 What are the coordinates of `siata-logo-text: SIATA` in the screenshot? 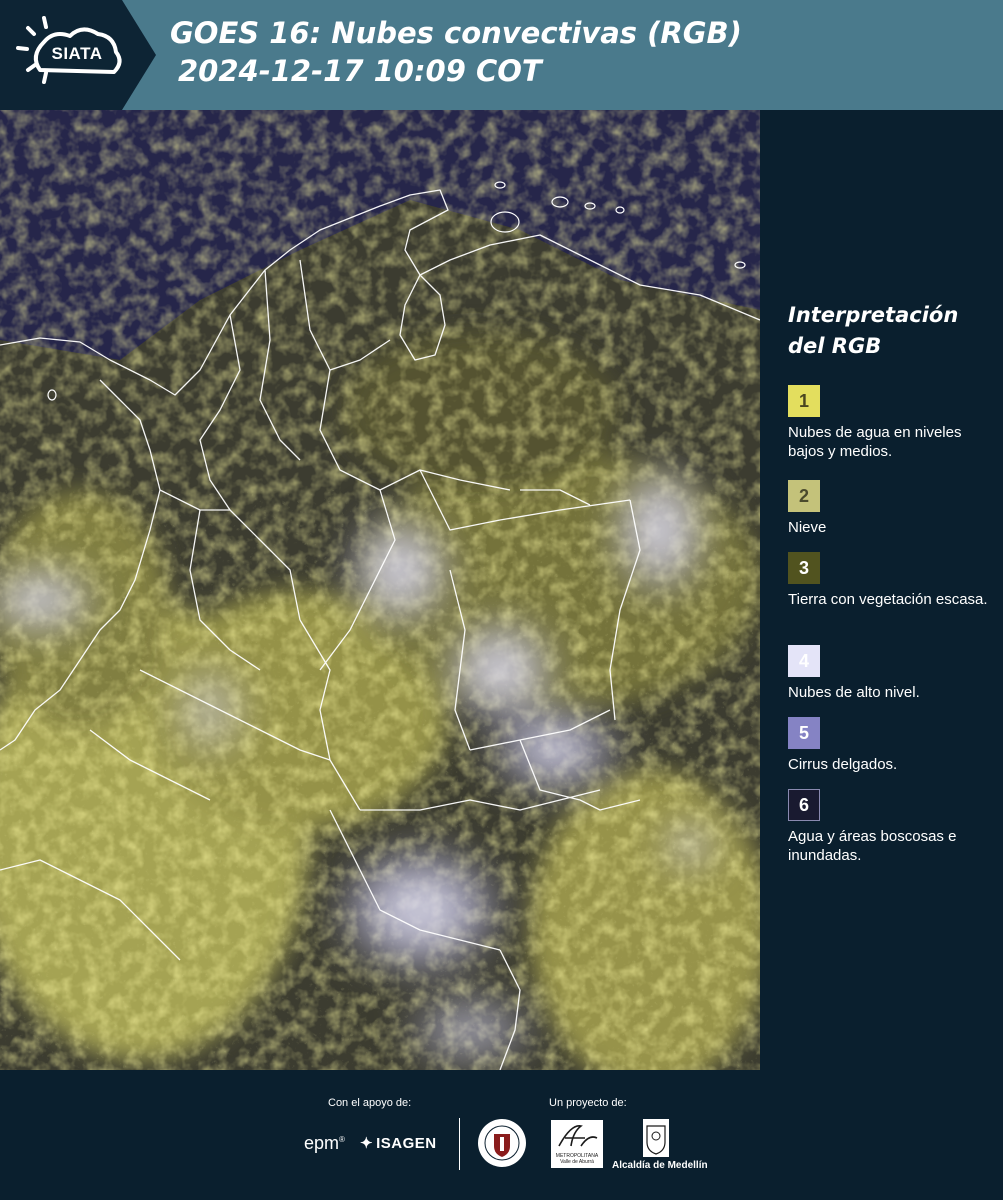 It's located at (77, 53).